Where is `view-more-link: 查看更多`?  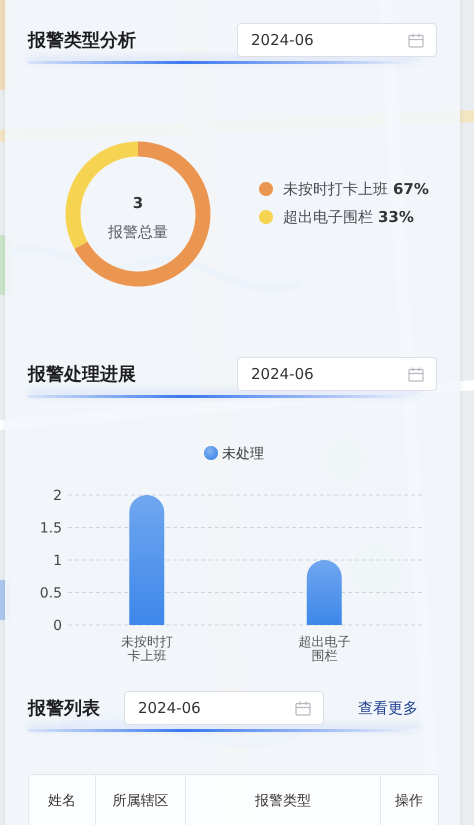 view-more-link: 查看更多 is located at coordinates (388, 708).